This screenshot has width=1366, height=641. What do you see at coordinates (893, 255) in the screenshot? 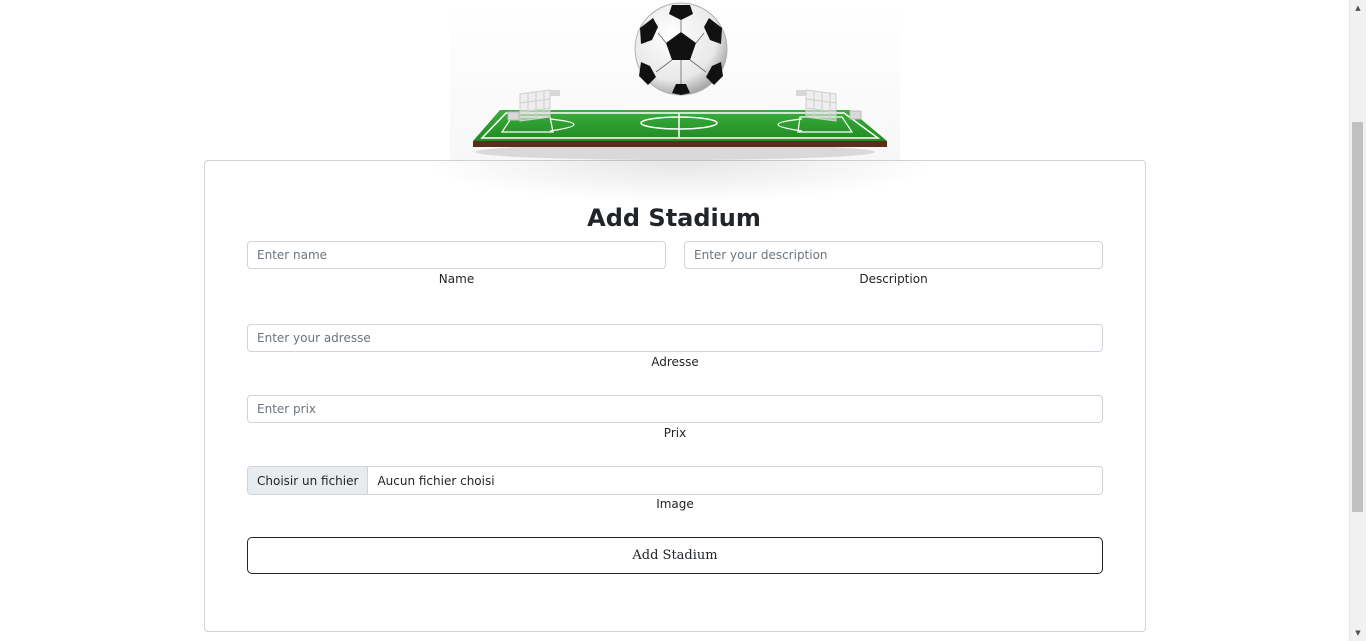
I see `description-input` at bounding box center [893, 255].